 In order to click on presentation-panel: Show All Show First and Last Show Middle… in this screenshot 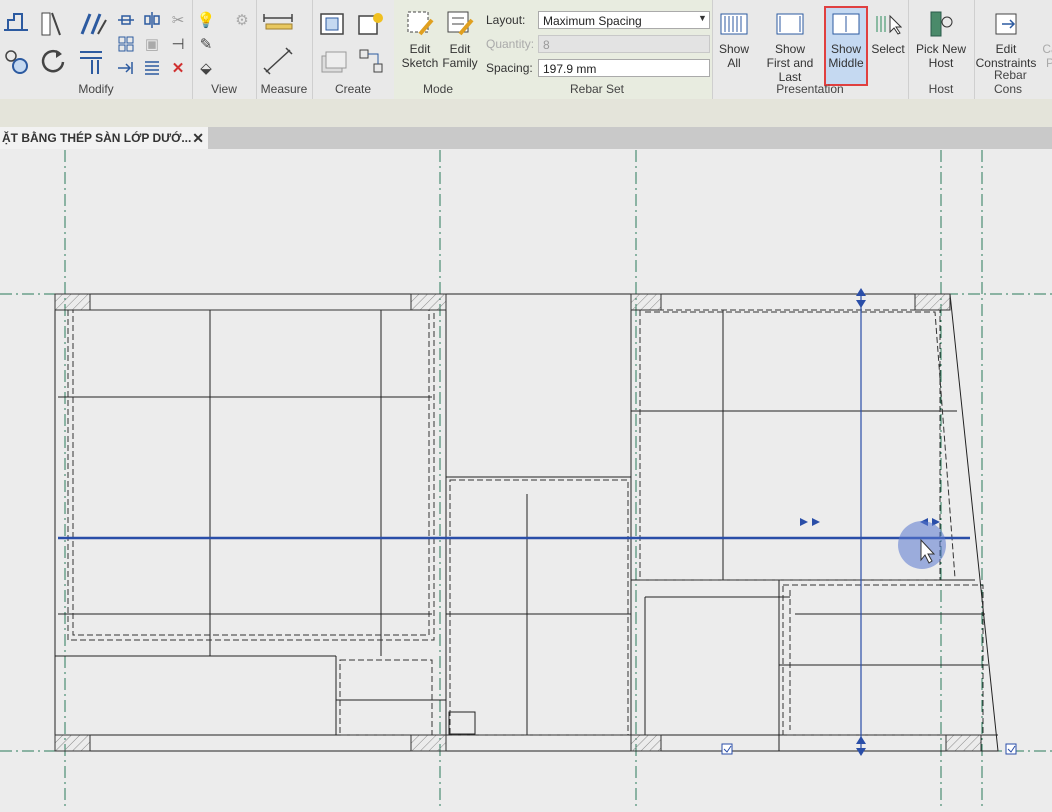, I will do `click(810, 49)`.